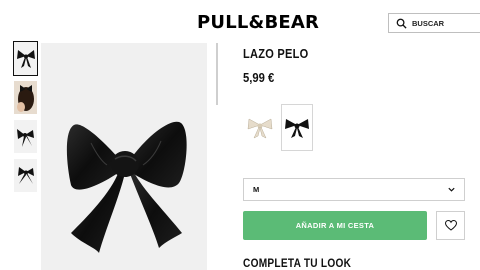 The image size is (480, 270). Describe the element at coordinates (258, 22) in the screenshot. I see `brand-logo: PULL&BEAR` at that location.